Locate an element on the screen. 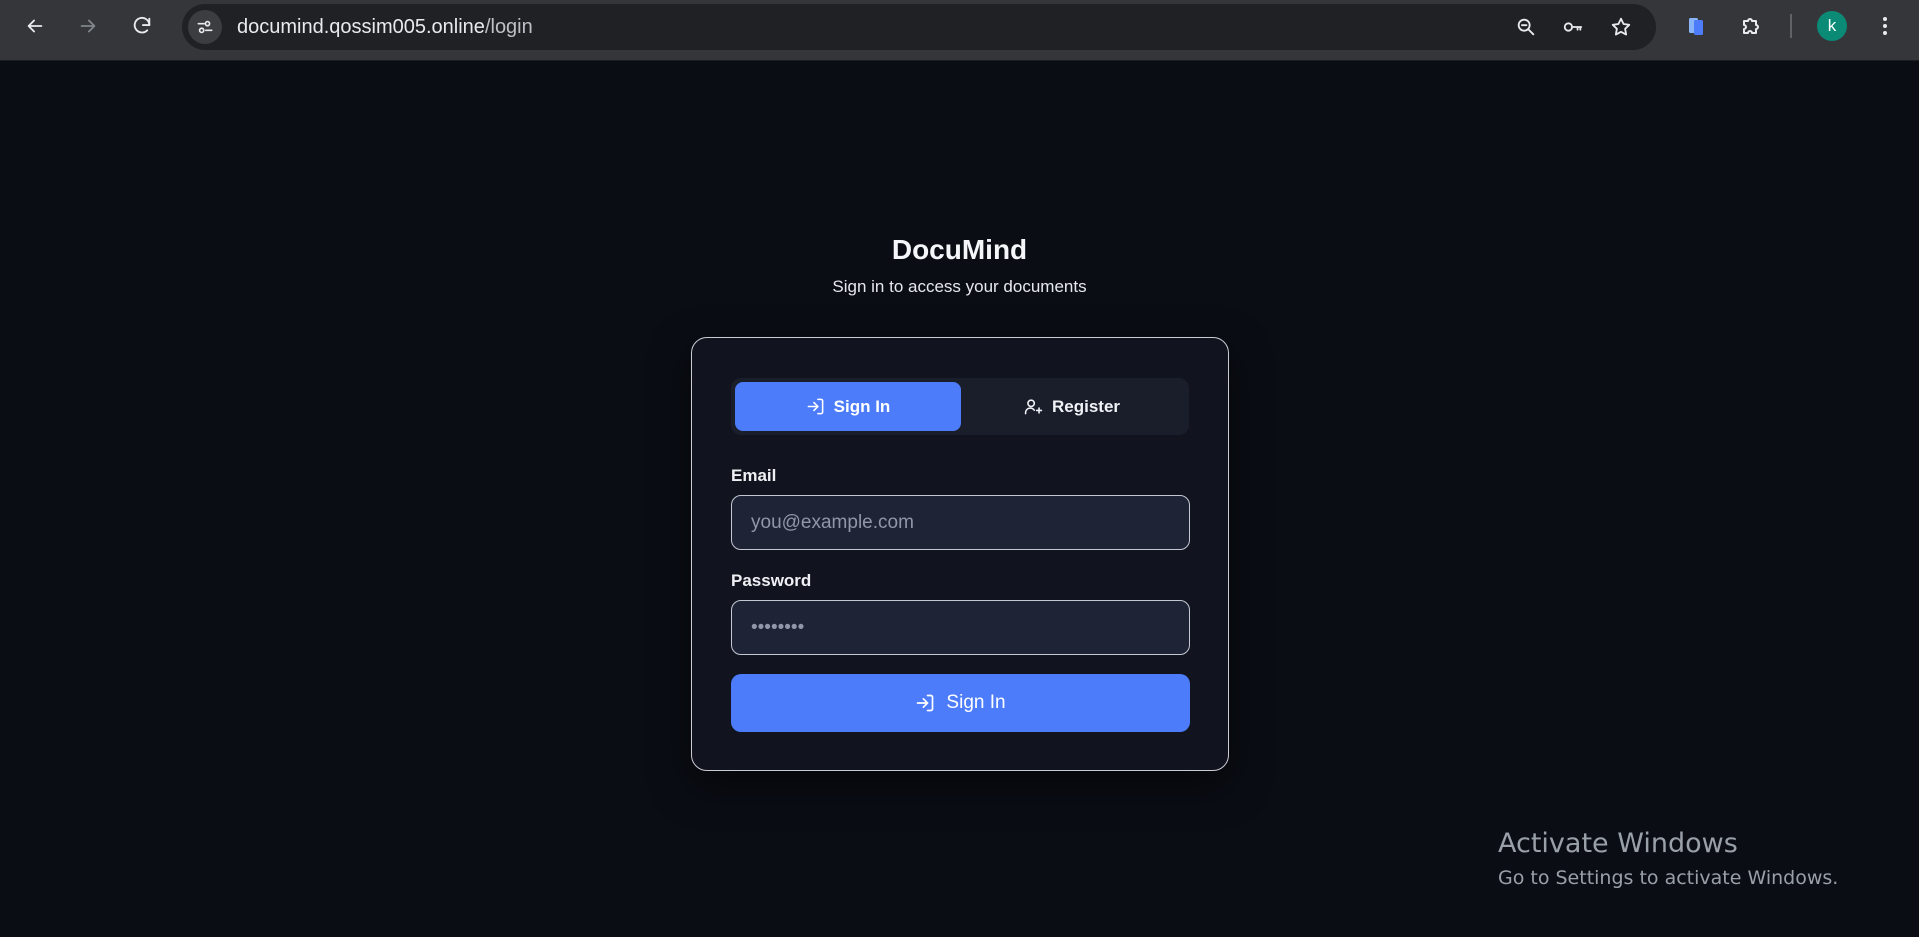  tab-sign-in: Sign In is located at coordinates (848, 406).